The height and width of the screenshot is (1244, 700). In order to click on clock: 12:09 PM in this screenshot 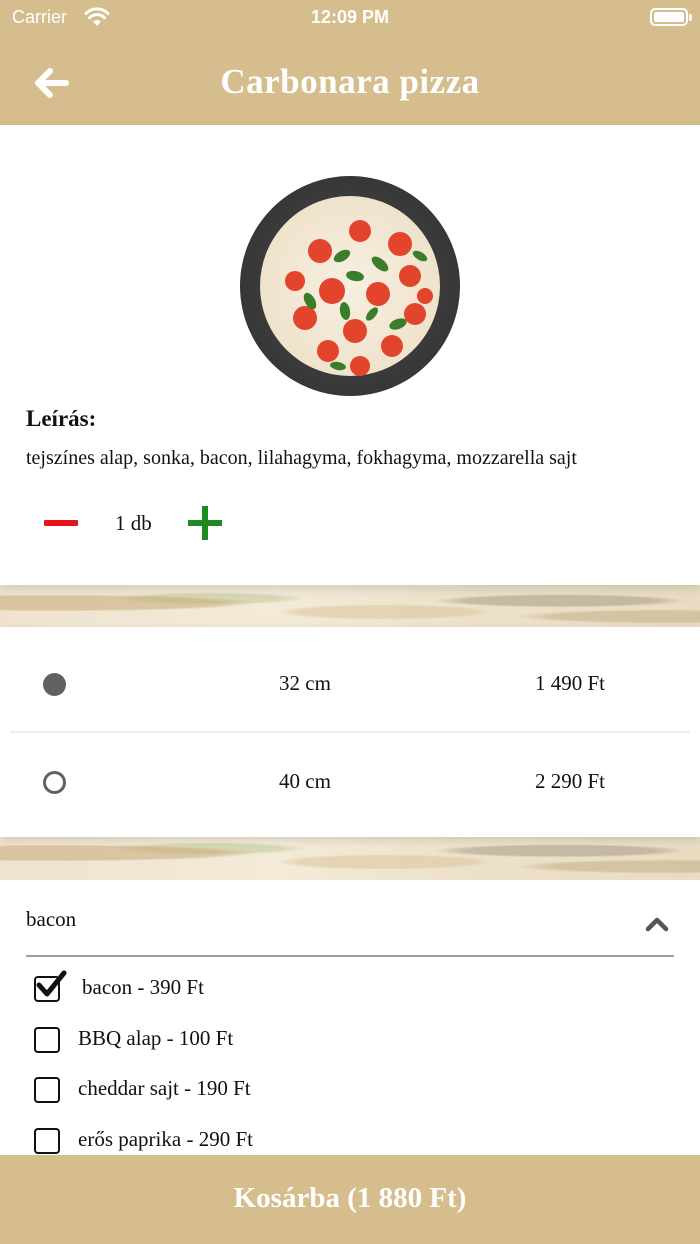, I will do `click(350, 17)`.